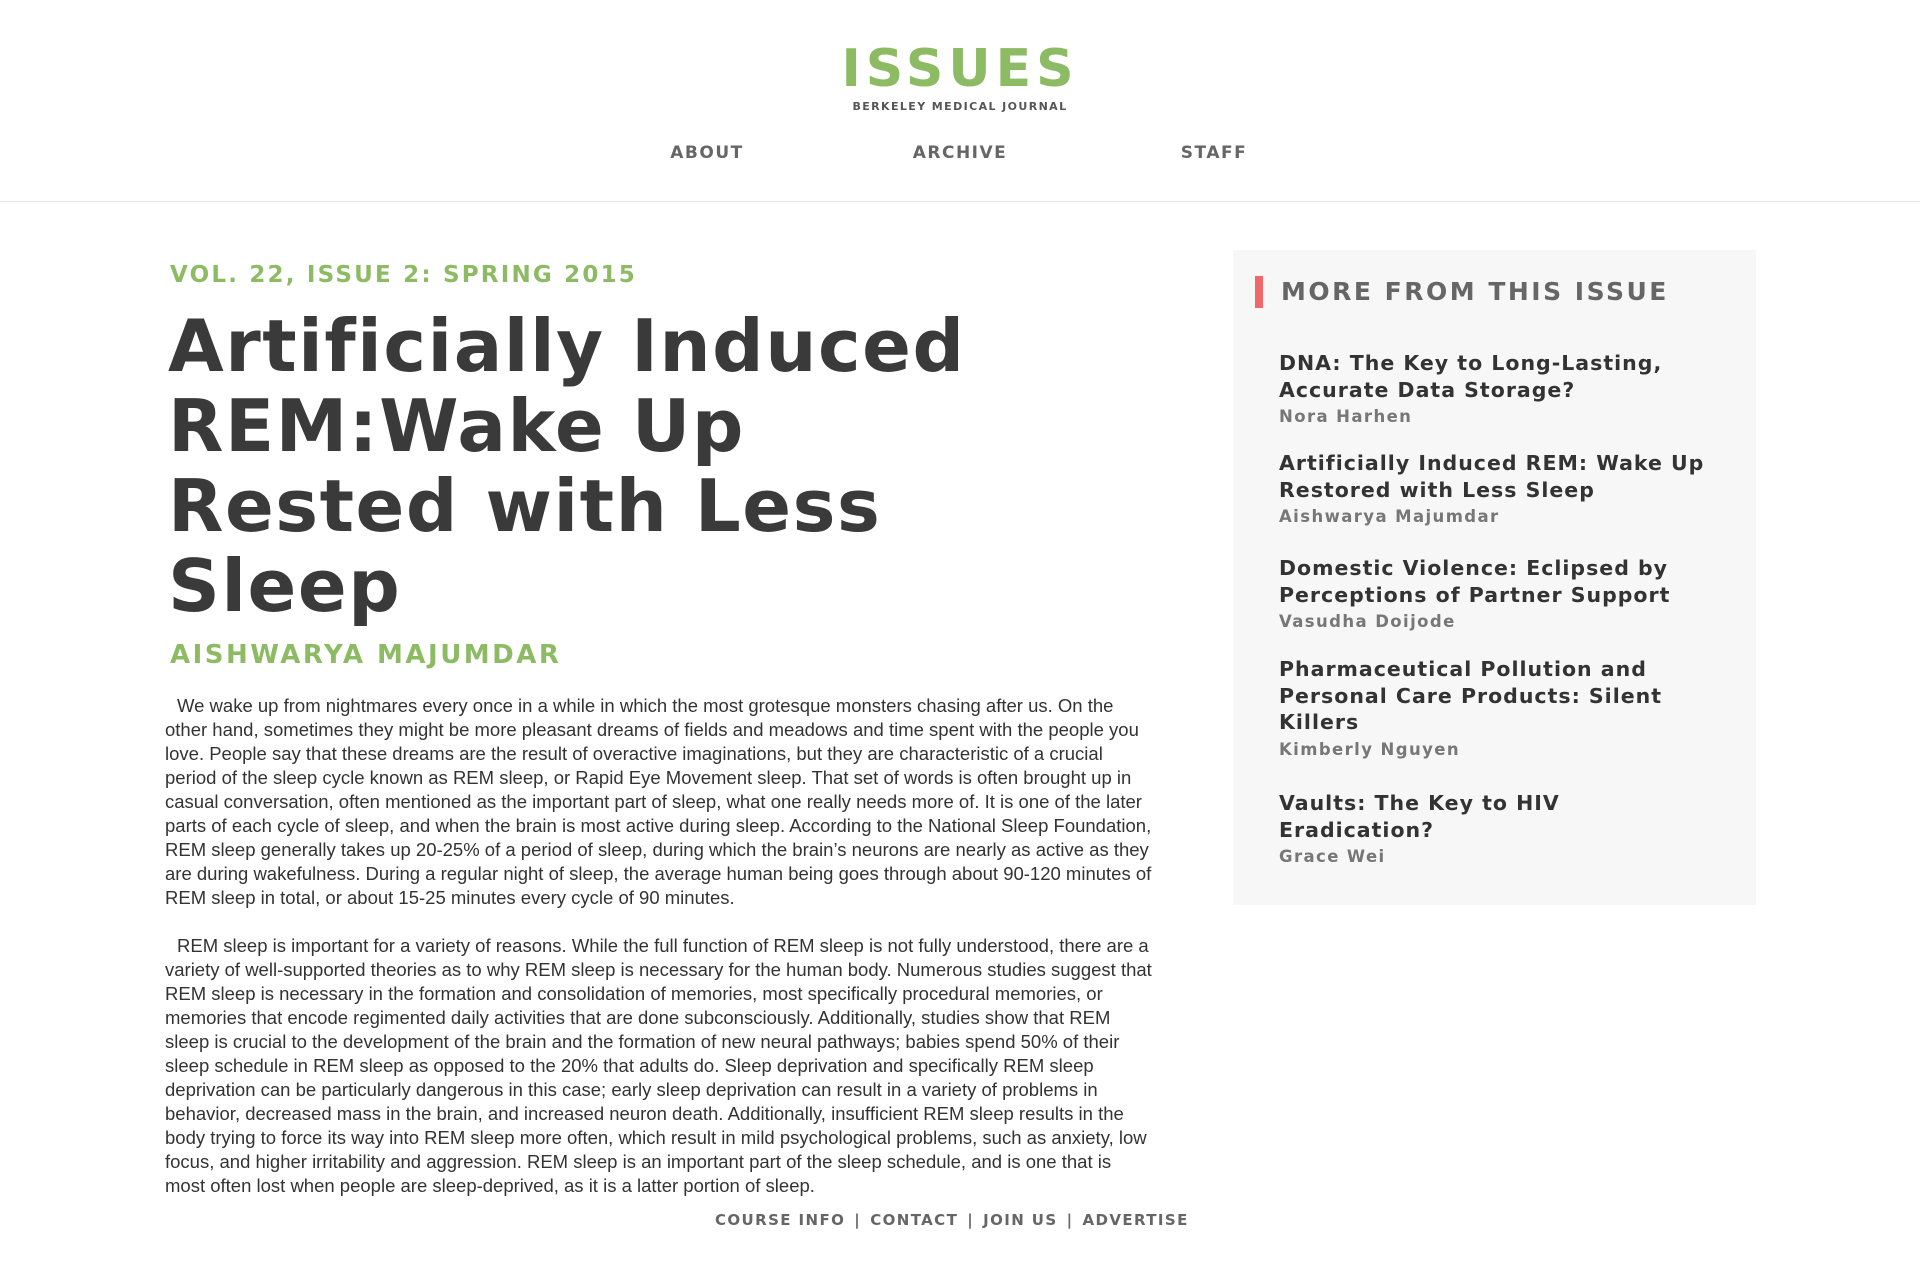 This screenshot has width=1920, height=1281. What do you see at coordinates (1346, 416) in the screenshot?
I see `sidebar-article-author: Nora Harhen` at bounding box center [1346, 416].